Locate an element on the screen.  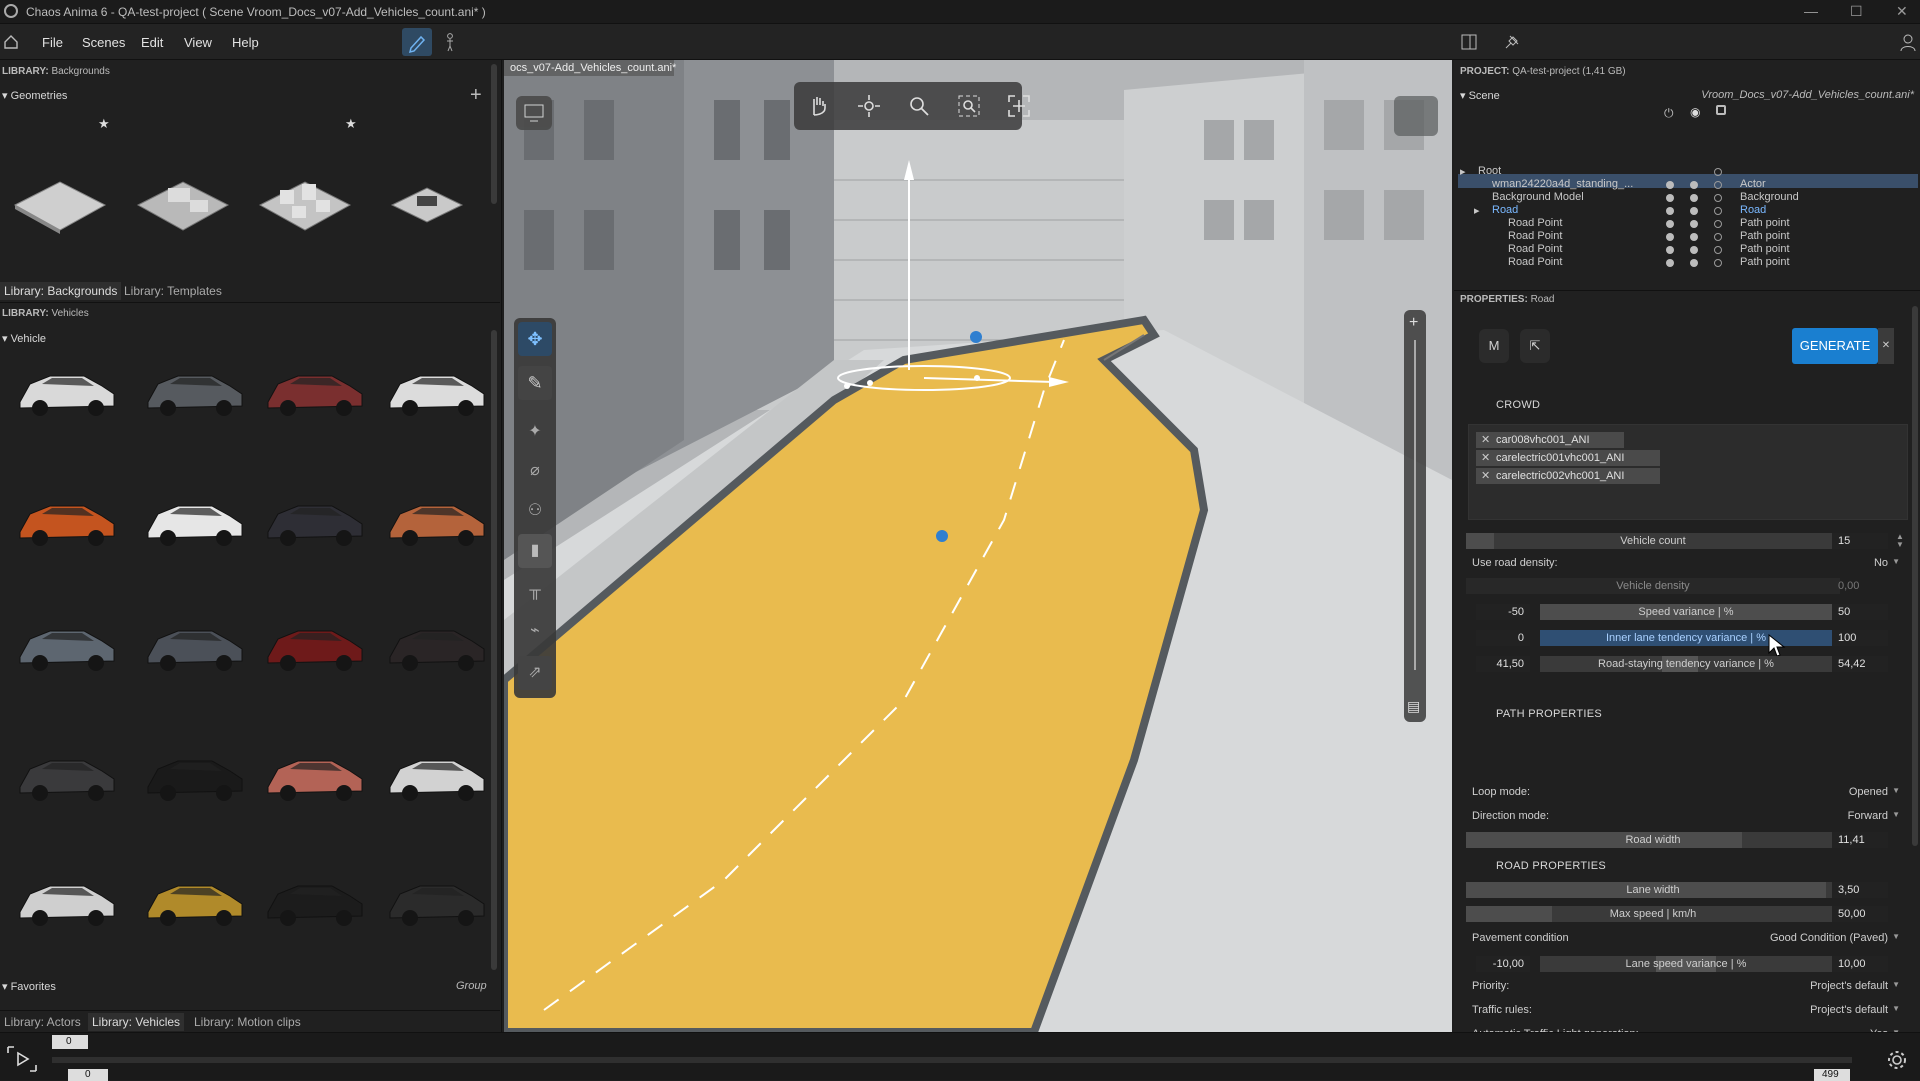
close-button: ✕ is located at coordinates (1902, 11).